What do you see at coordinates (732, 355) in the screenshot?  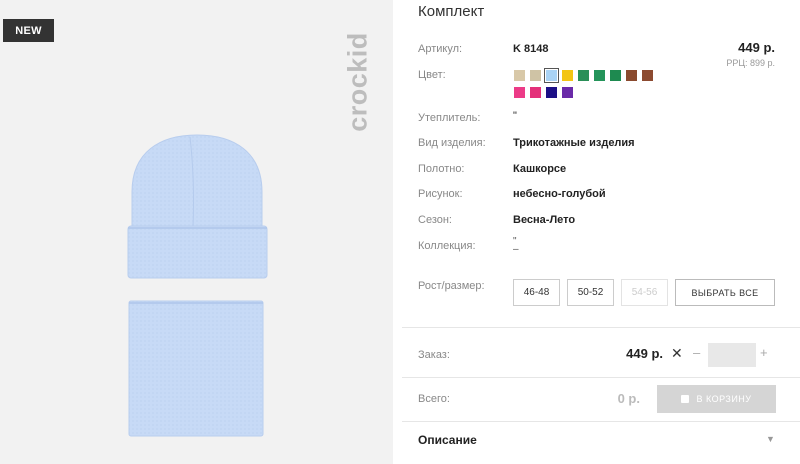 I see `quantity-input` at bounding box center [732, 355].